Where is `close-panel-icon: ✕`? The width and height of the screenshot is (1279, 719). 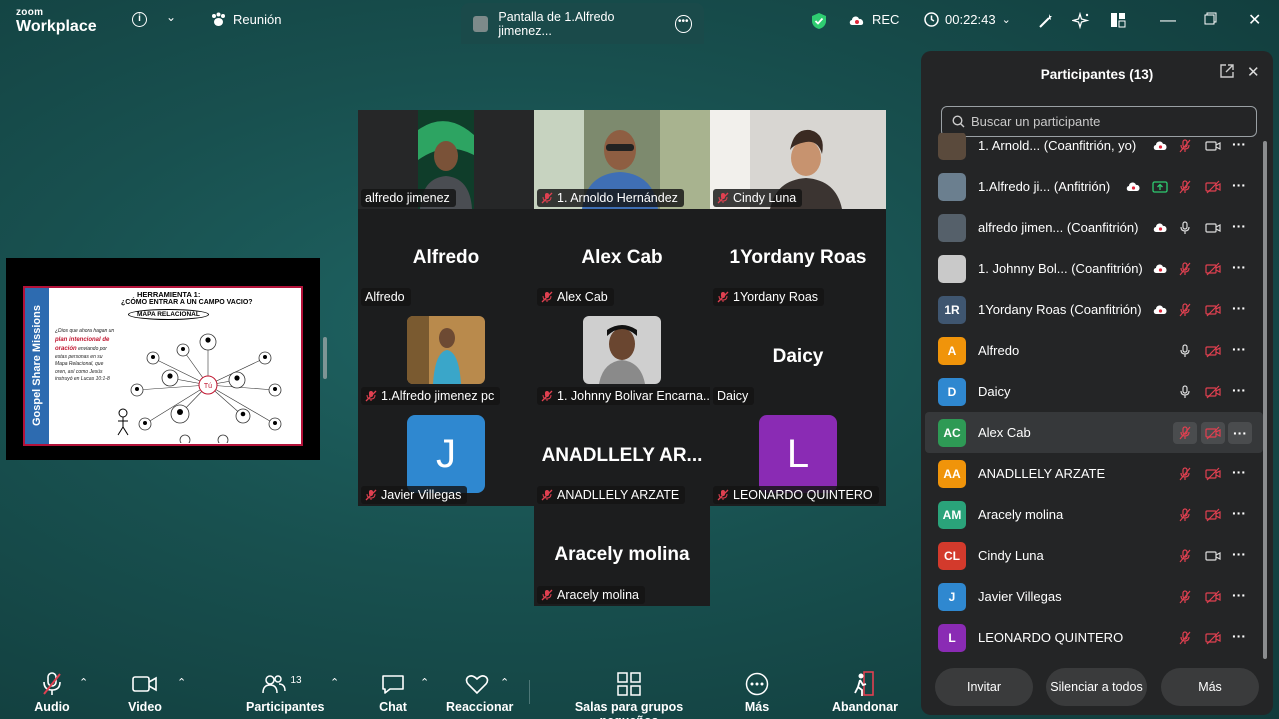 close-panel-icon: ✕ is located at coordinates (1253, 72).